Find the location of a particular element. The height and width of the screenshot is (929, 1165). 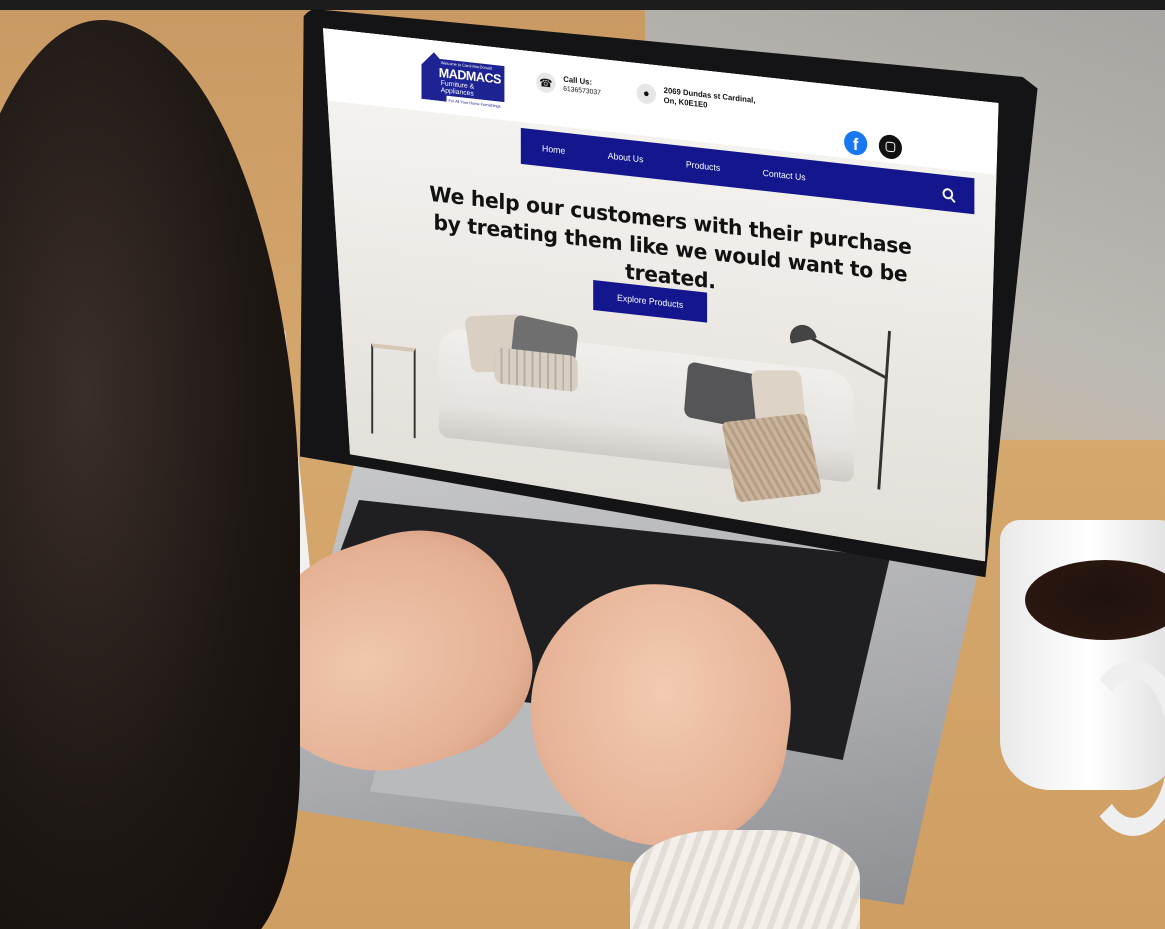

nav-item-contact-us: Contact Us is located at coordinates (783, 174).